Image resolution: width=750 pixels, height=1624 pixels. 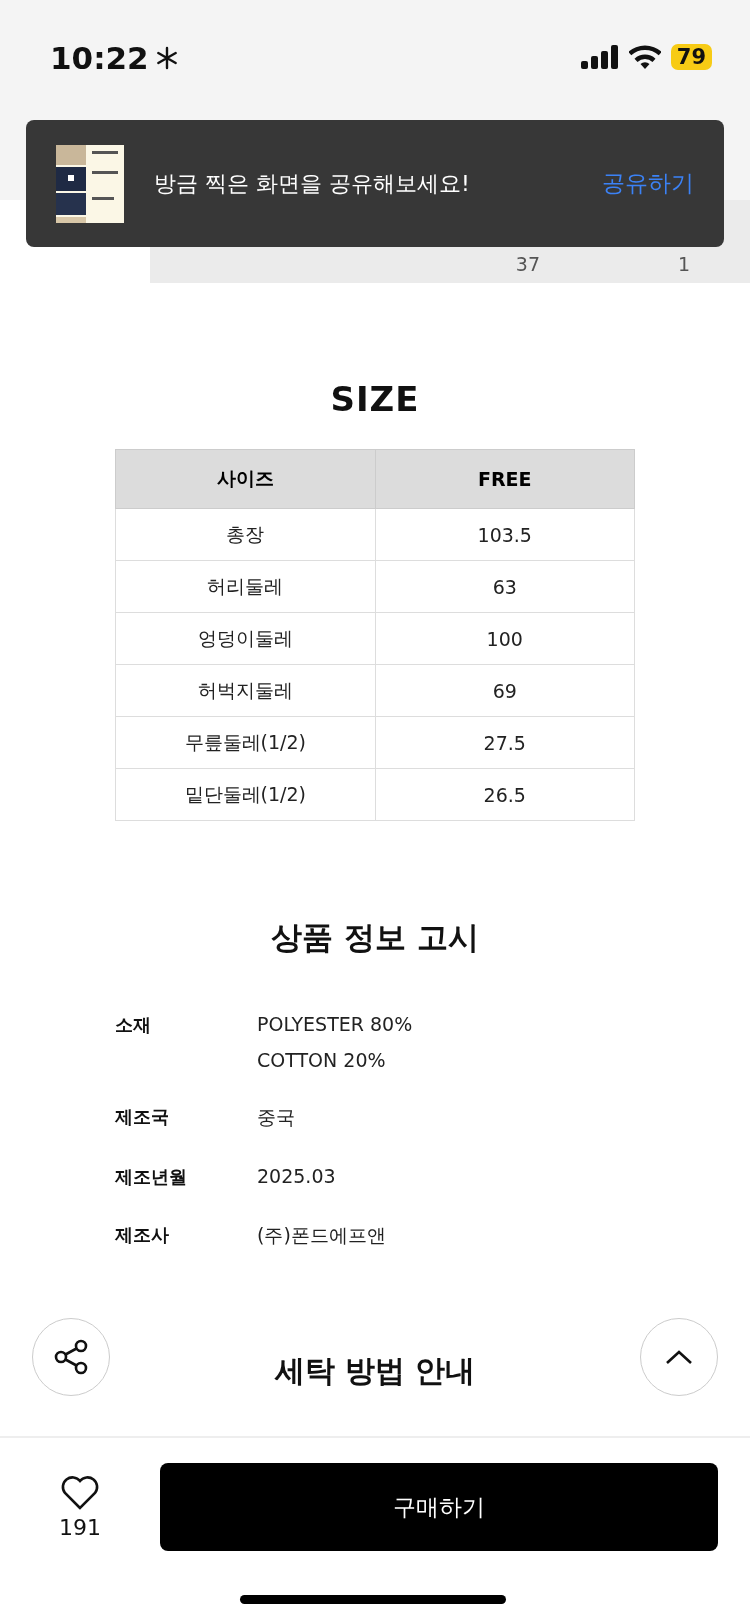 What do you see at coordinates (644, 57) in the screenshot?
I see `wifi-icon` at bounding box center [644, 57].